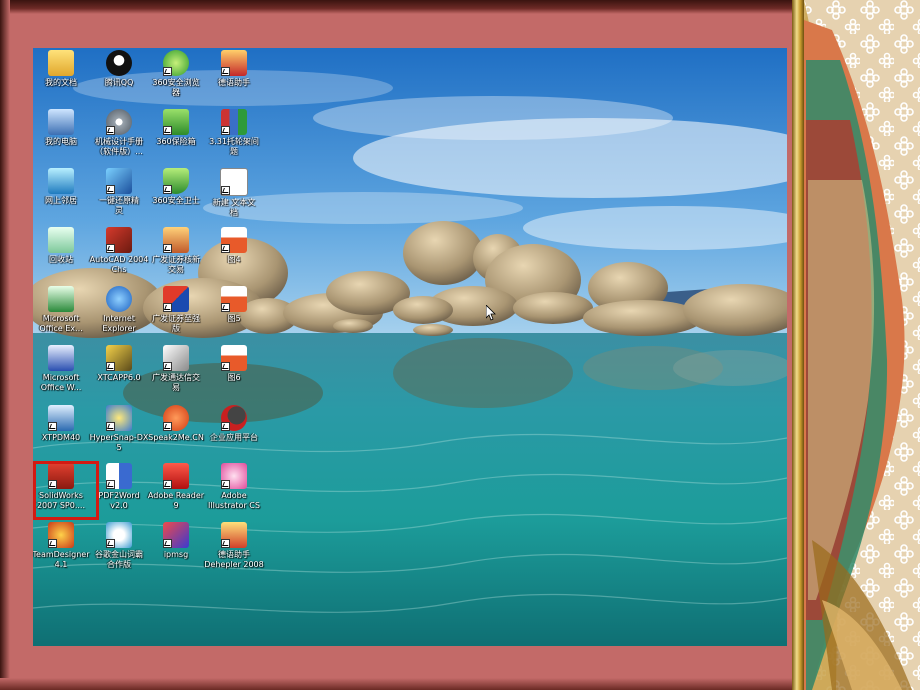  What do you see at coordinates (119, 82) in the screenshot?
I see `desktop-icon-label: 腾讯QQ` at bounding box center [119, 82].